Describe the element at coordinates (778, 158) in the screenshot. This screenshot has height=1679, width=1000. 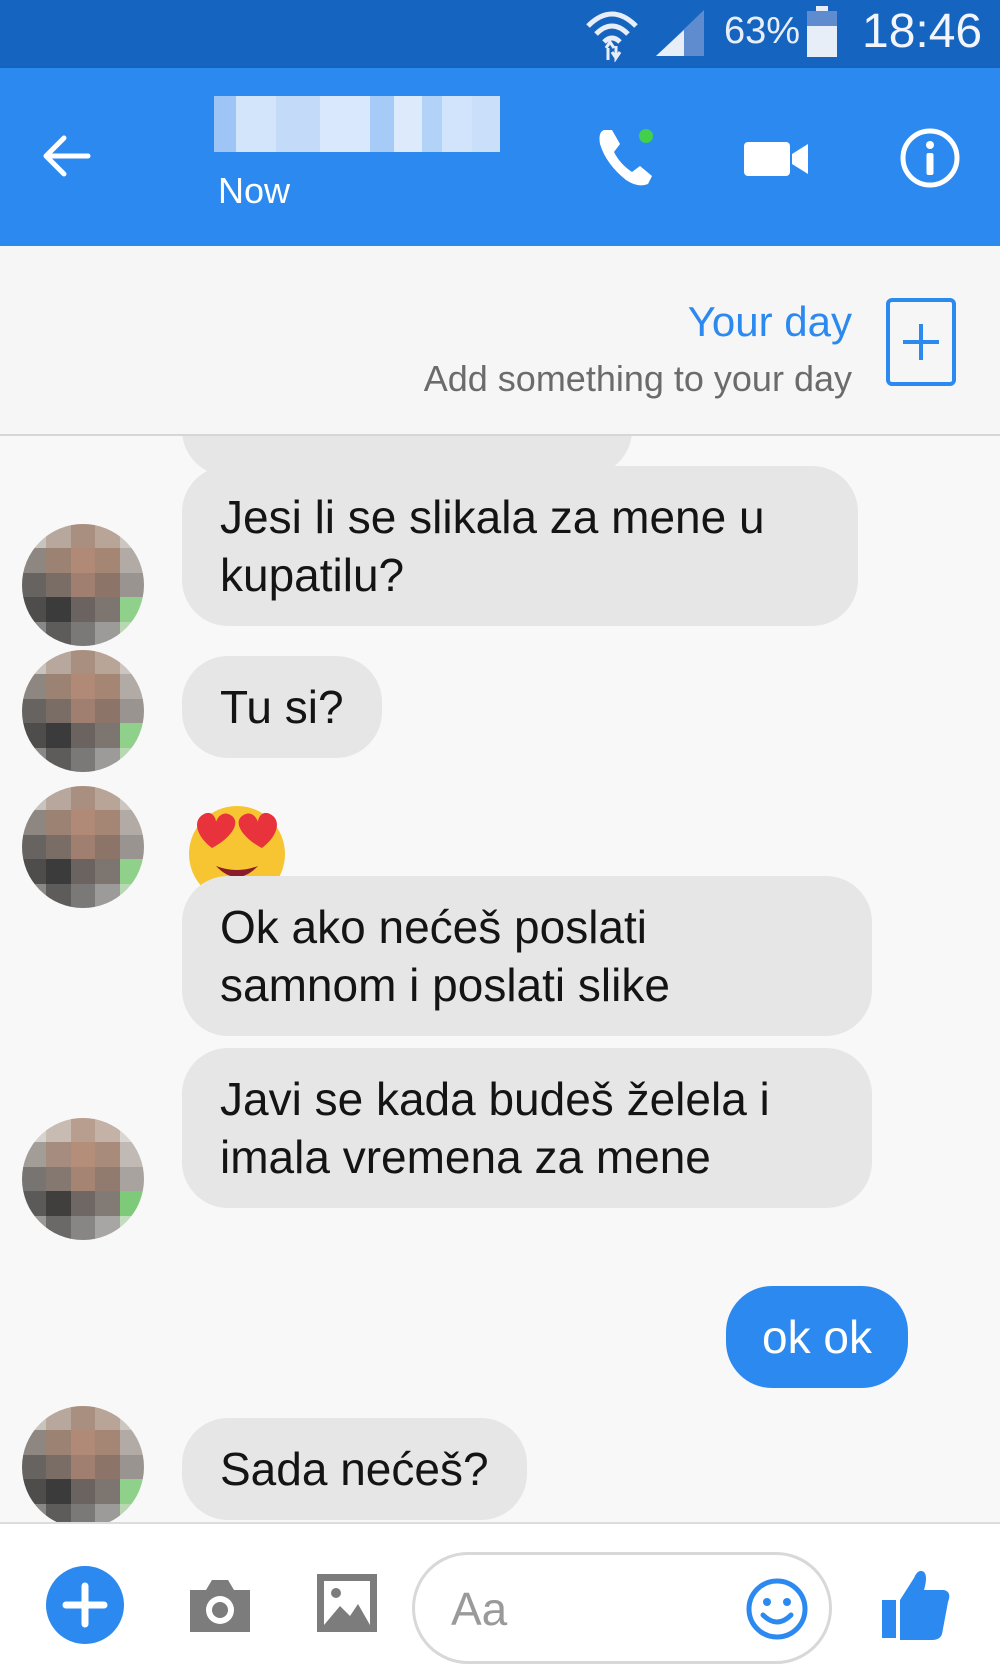
I see `video-camera-icon` at that location.